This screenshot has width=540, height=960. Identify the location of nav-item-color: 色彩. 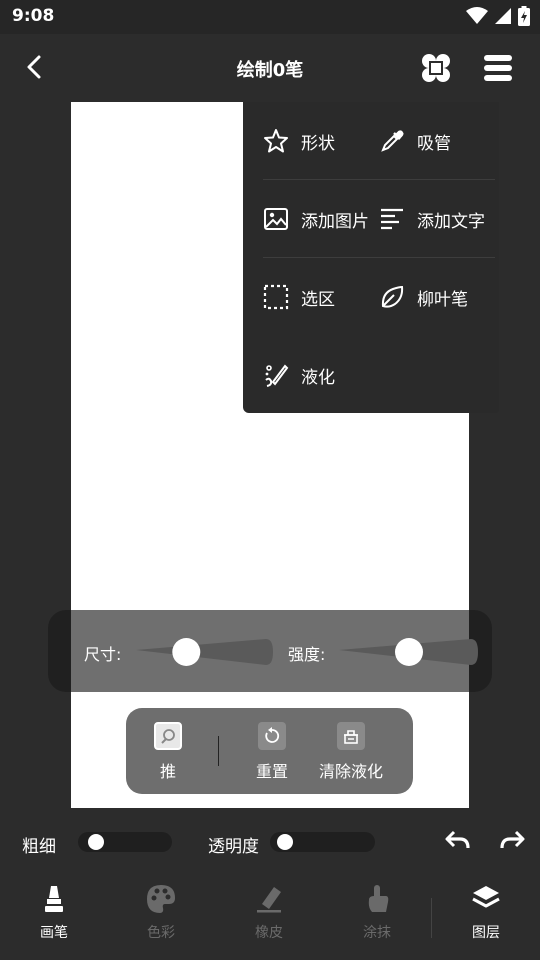
(161, 912).